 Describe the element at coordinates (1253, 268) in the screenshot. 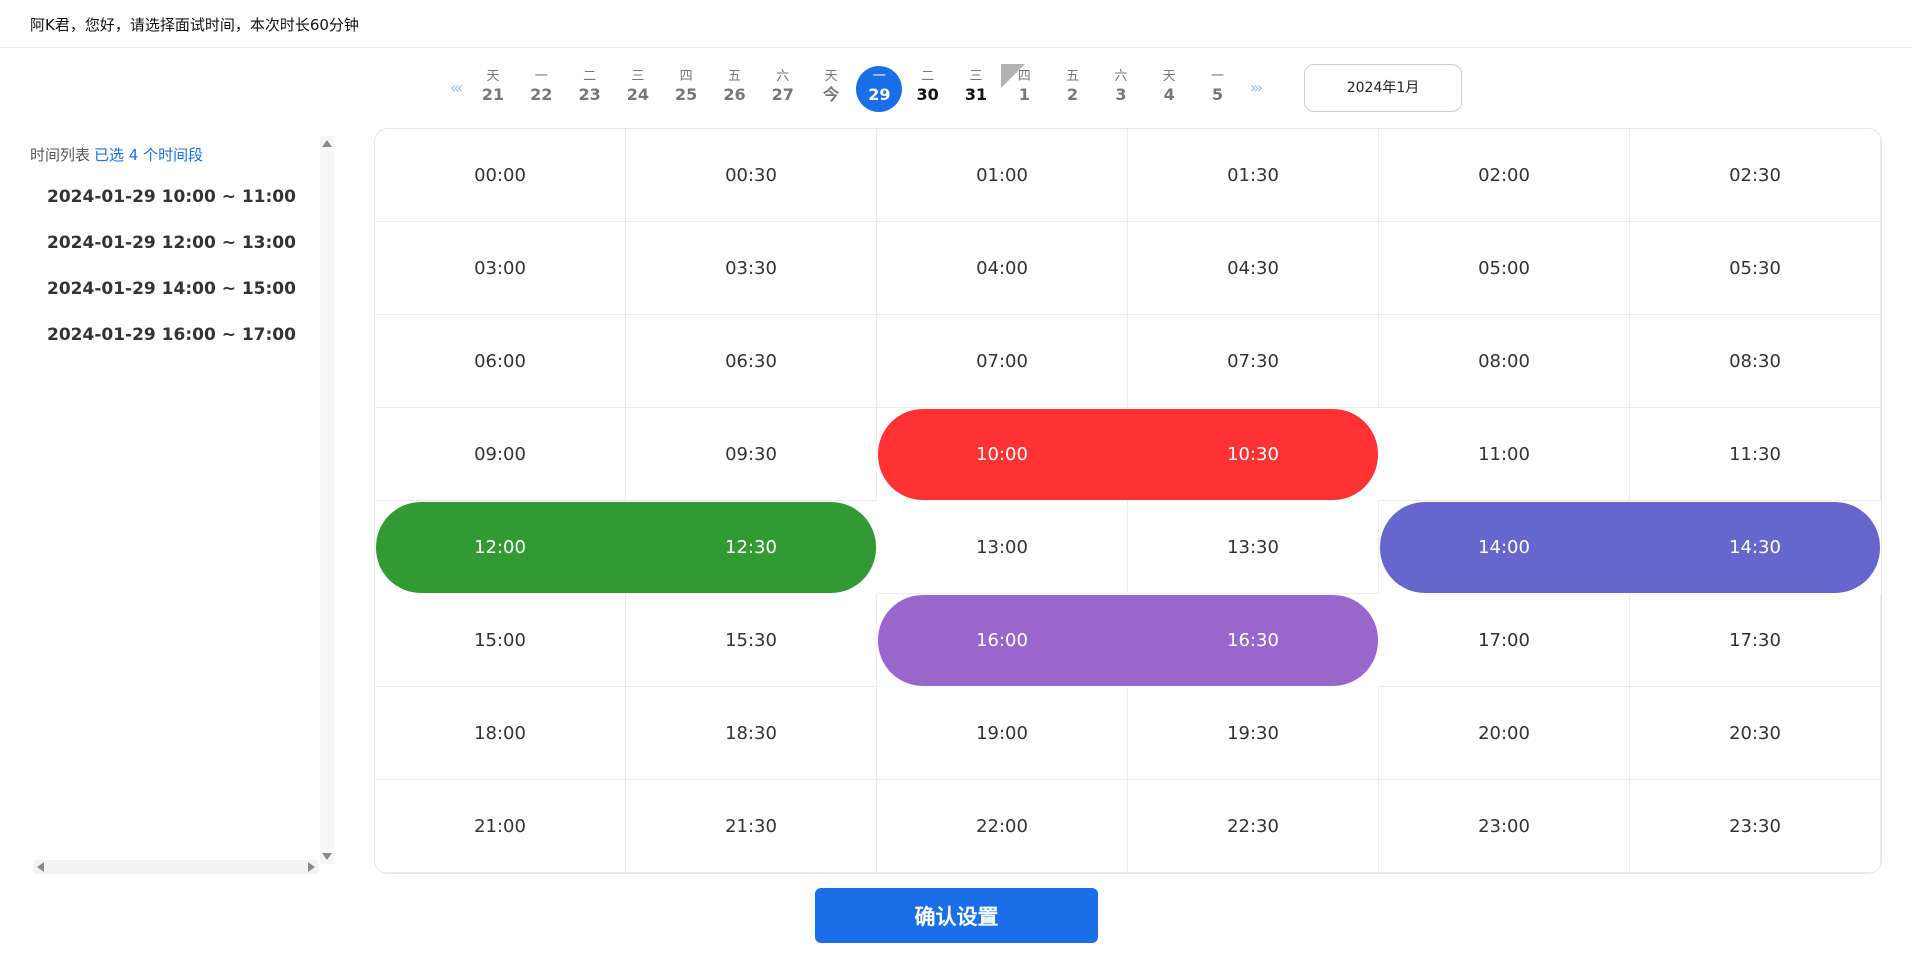

I see `time-slot-cell: 04:30` at that location.